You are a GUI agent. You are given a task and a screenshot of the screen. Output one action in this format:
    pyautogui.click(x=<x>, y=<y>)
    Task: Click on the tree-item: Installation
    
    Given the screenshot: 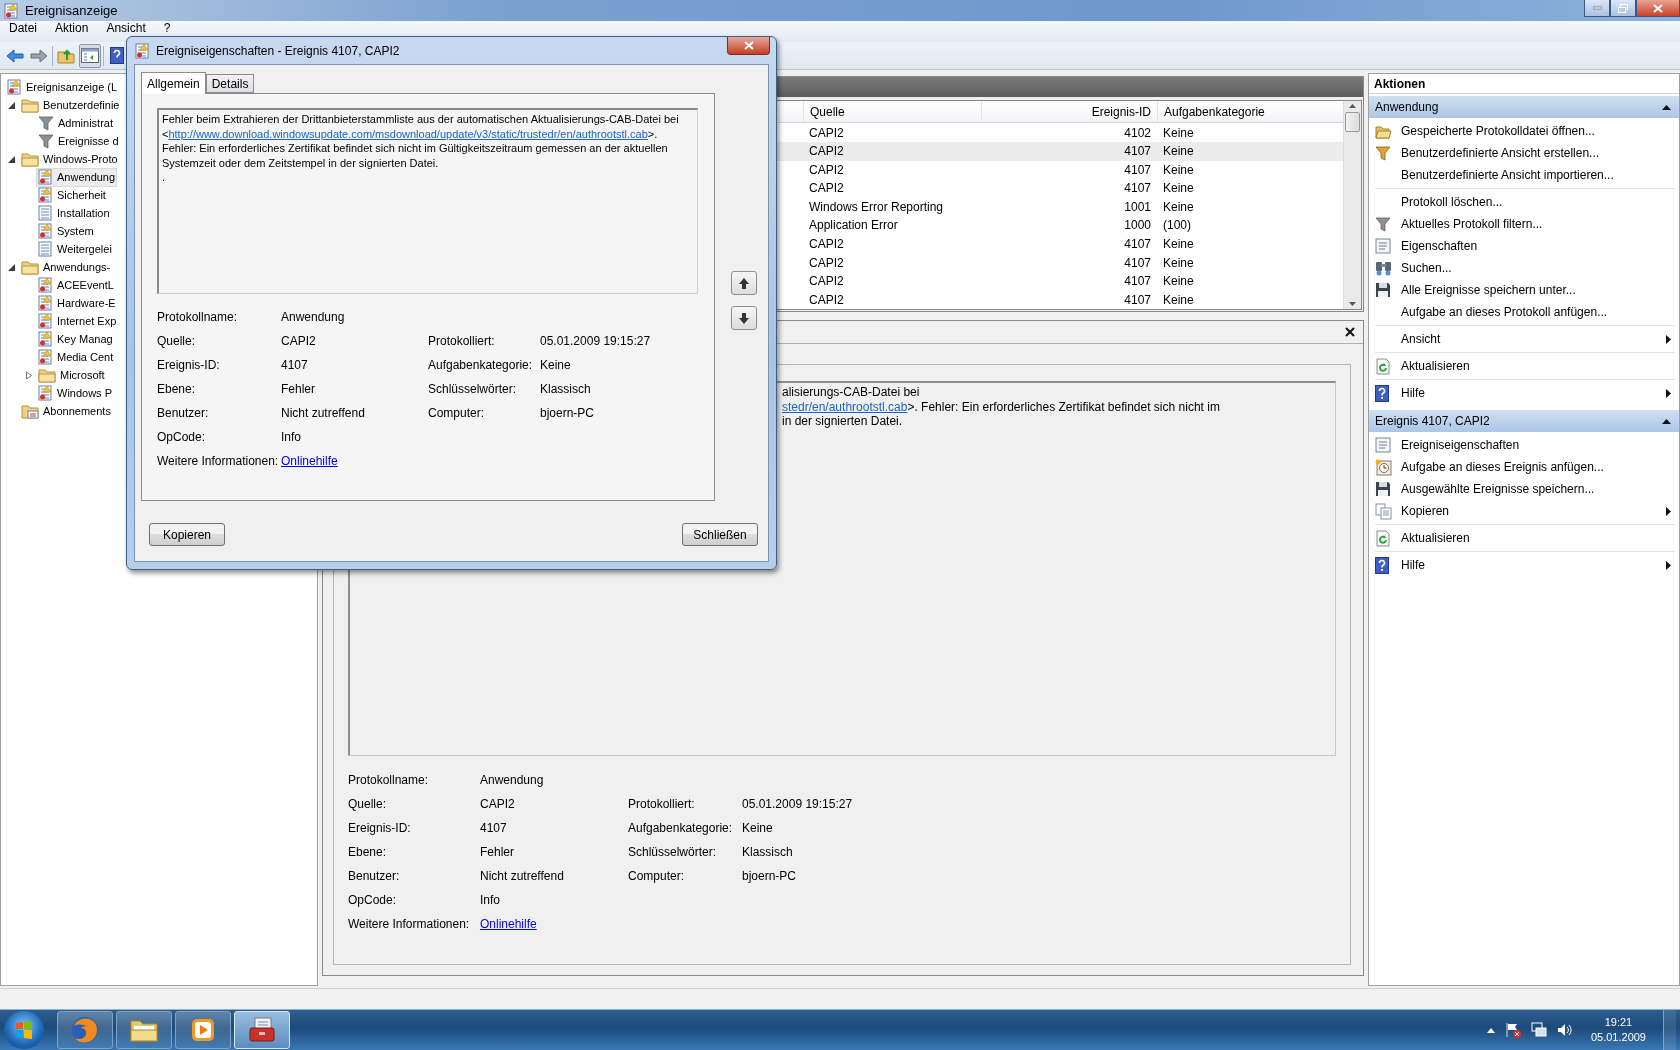 What is the action you would take?
    pyautogui.click(x=74, y=213)
    